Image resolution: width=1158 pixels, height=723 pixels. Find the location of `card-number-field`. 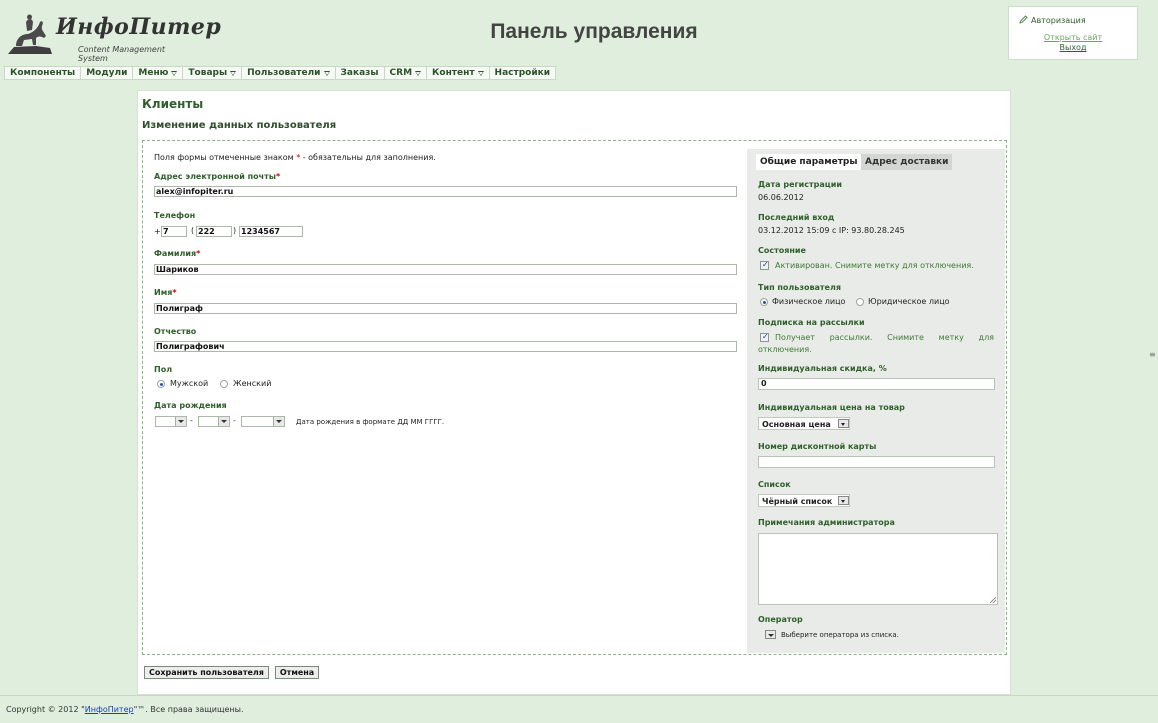

card-number-field is located at coordinates (876, 462).